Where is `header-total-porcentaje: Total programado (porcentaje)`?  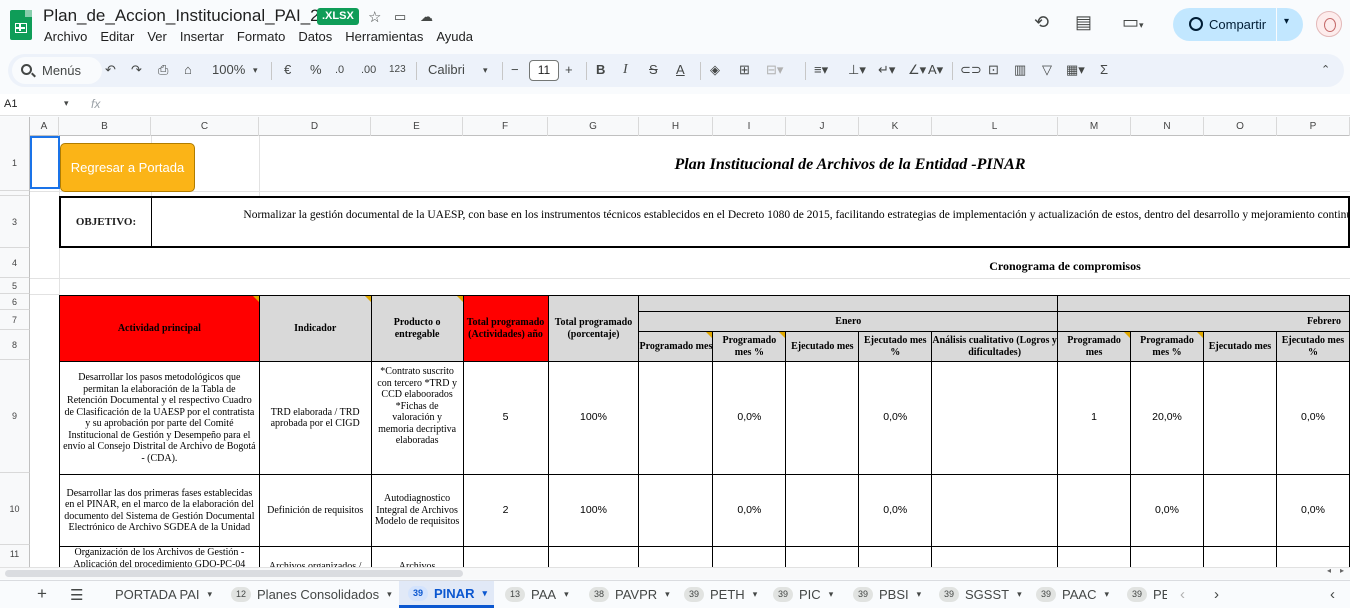 header-total-porcentaje: Total programado (porcentaje) is located at coordinates (593, 328).